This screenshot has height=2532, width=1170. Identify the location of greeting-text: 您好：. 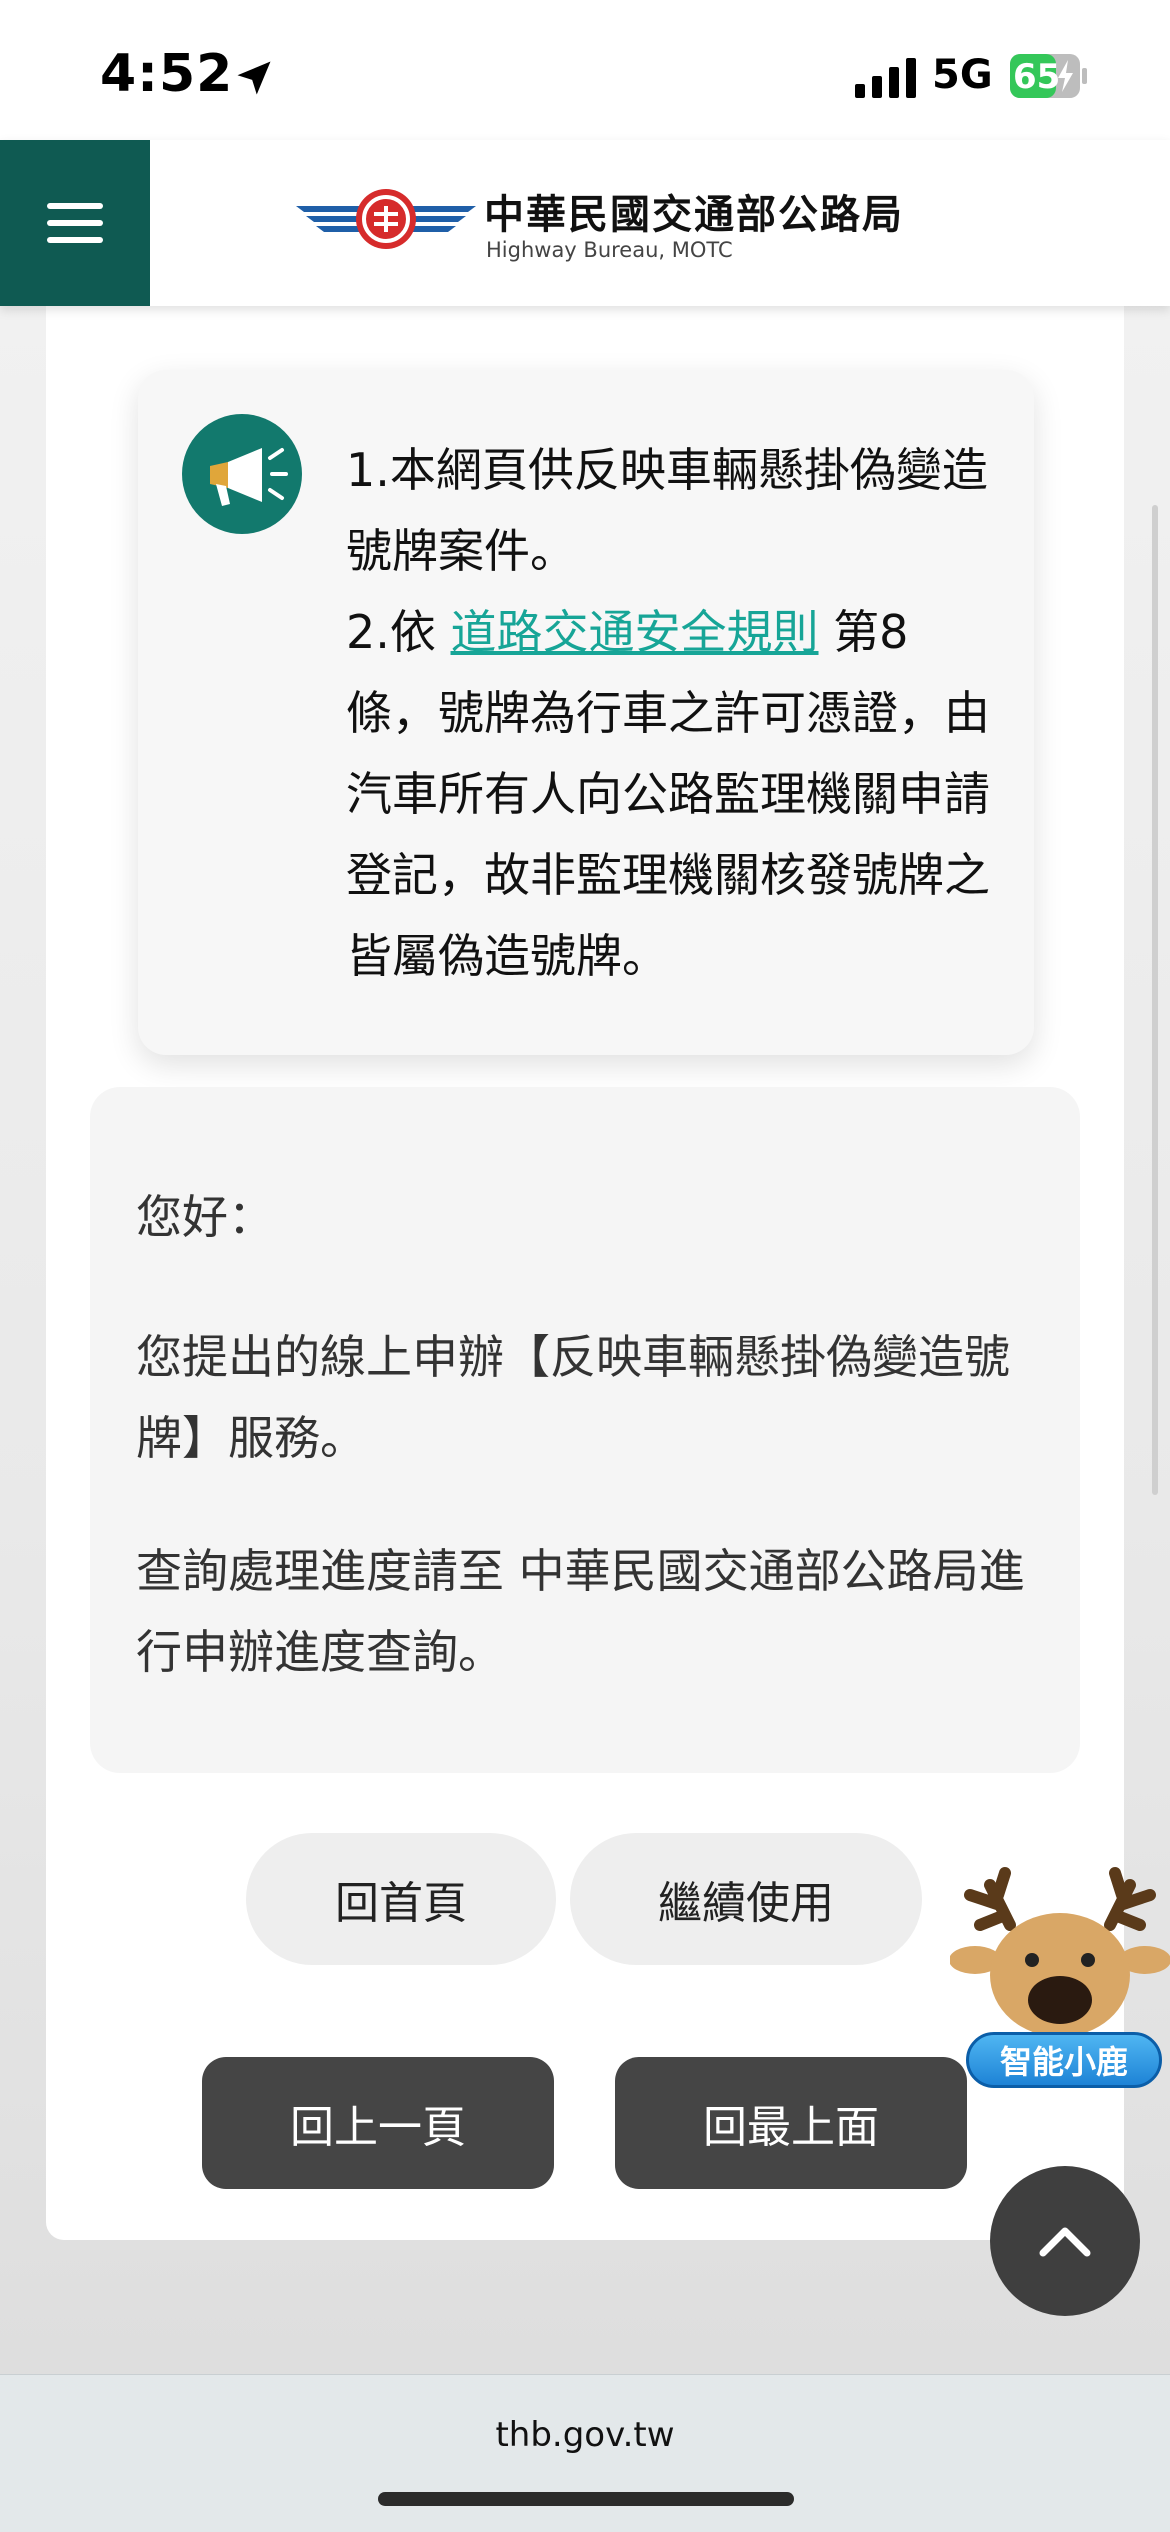
(205, 1217).